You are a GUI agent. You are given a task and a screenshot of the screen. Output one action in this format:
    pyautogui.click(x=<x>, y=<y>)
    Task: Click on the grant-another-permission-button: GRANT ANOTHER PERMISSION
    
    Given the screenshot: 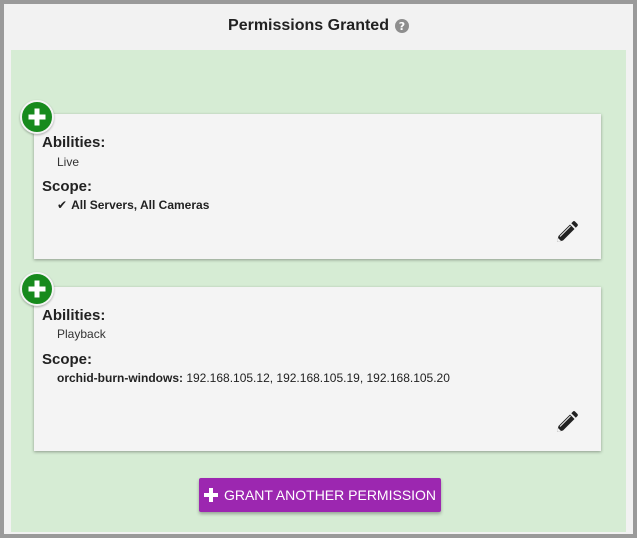 What is the action you would take?
    pyautogui.click(x=320, y=495)
    